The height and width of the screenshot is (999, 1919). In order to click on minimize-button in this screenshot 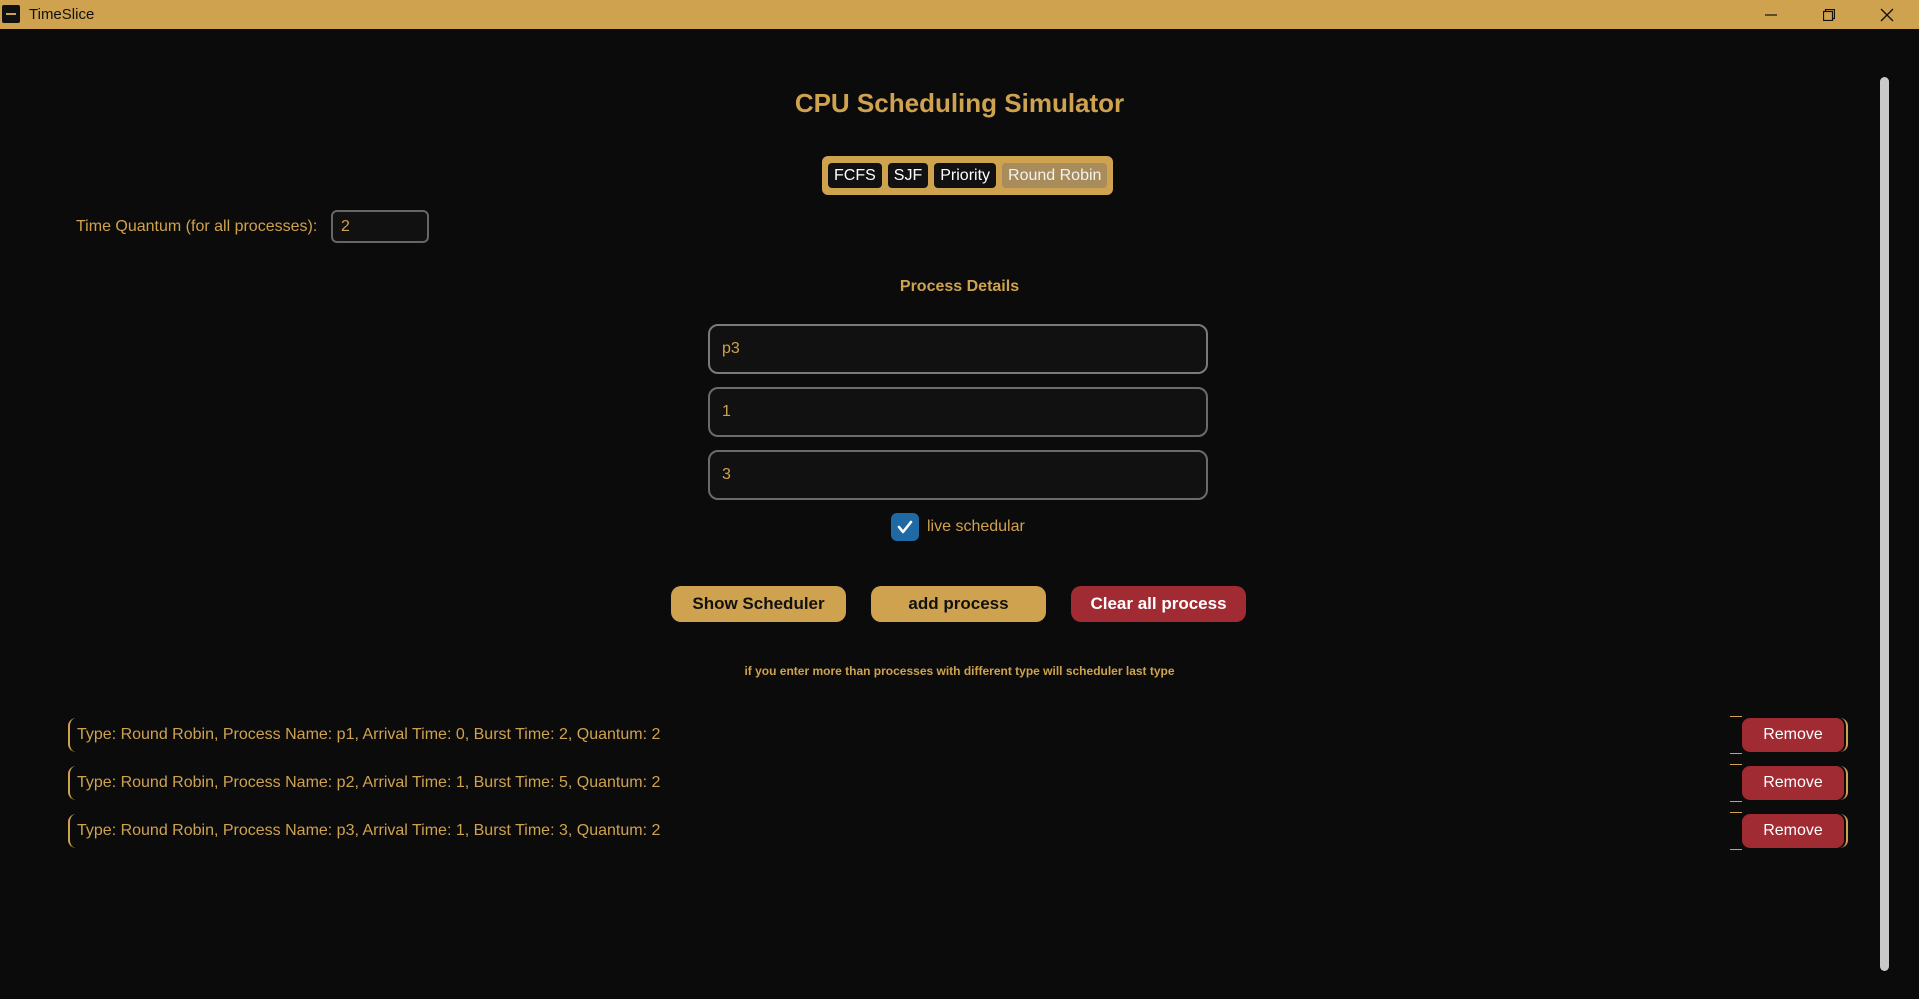, I will do `click(1771, 14)`.